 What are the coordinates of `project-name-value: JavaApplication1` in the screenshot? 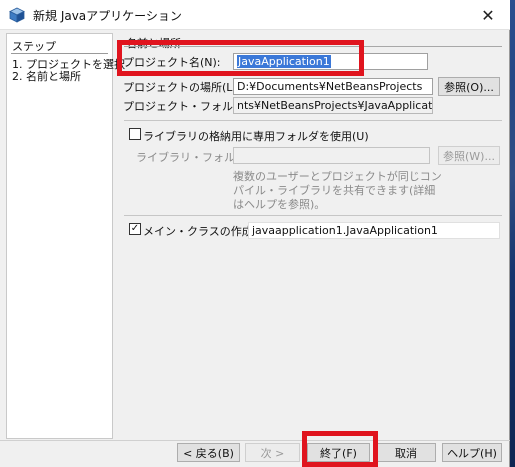 It's located at (284, 61).